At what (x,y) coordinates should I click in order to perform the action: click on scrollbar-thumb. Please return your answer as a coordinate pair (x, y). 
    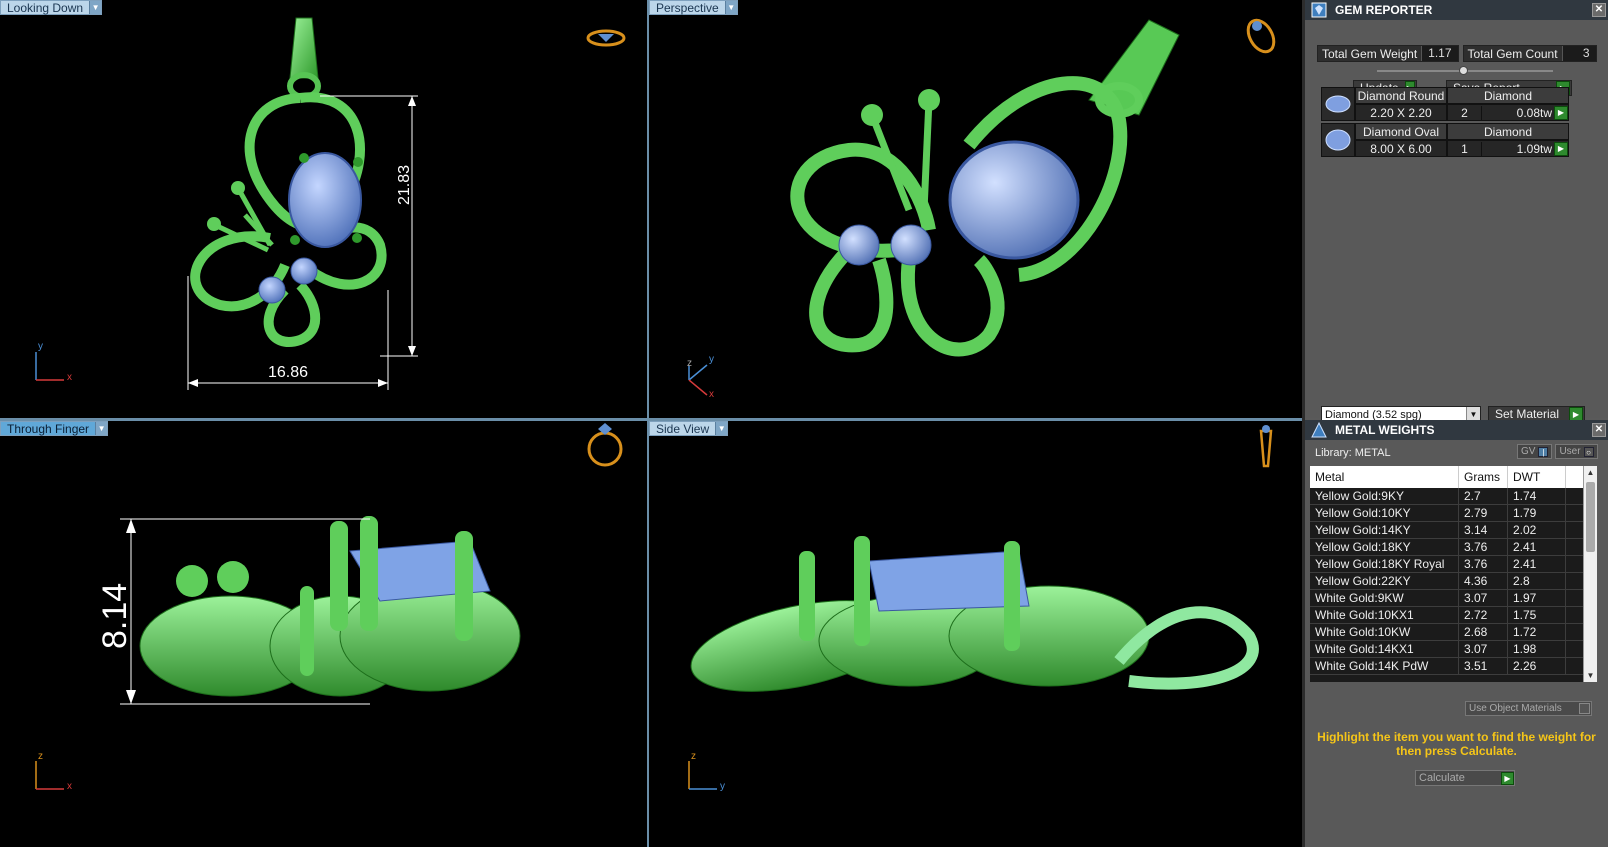
    Looking at the image, I should click on (1590, 517).